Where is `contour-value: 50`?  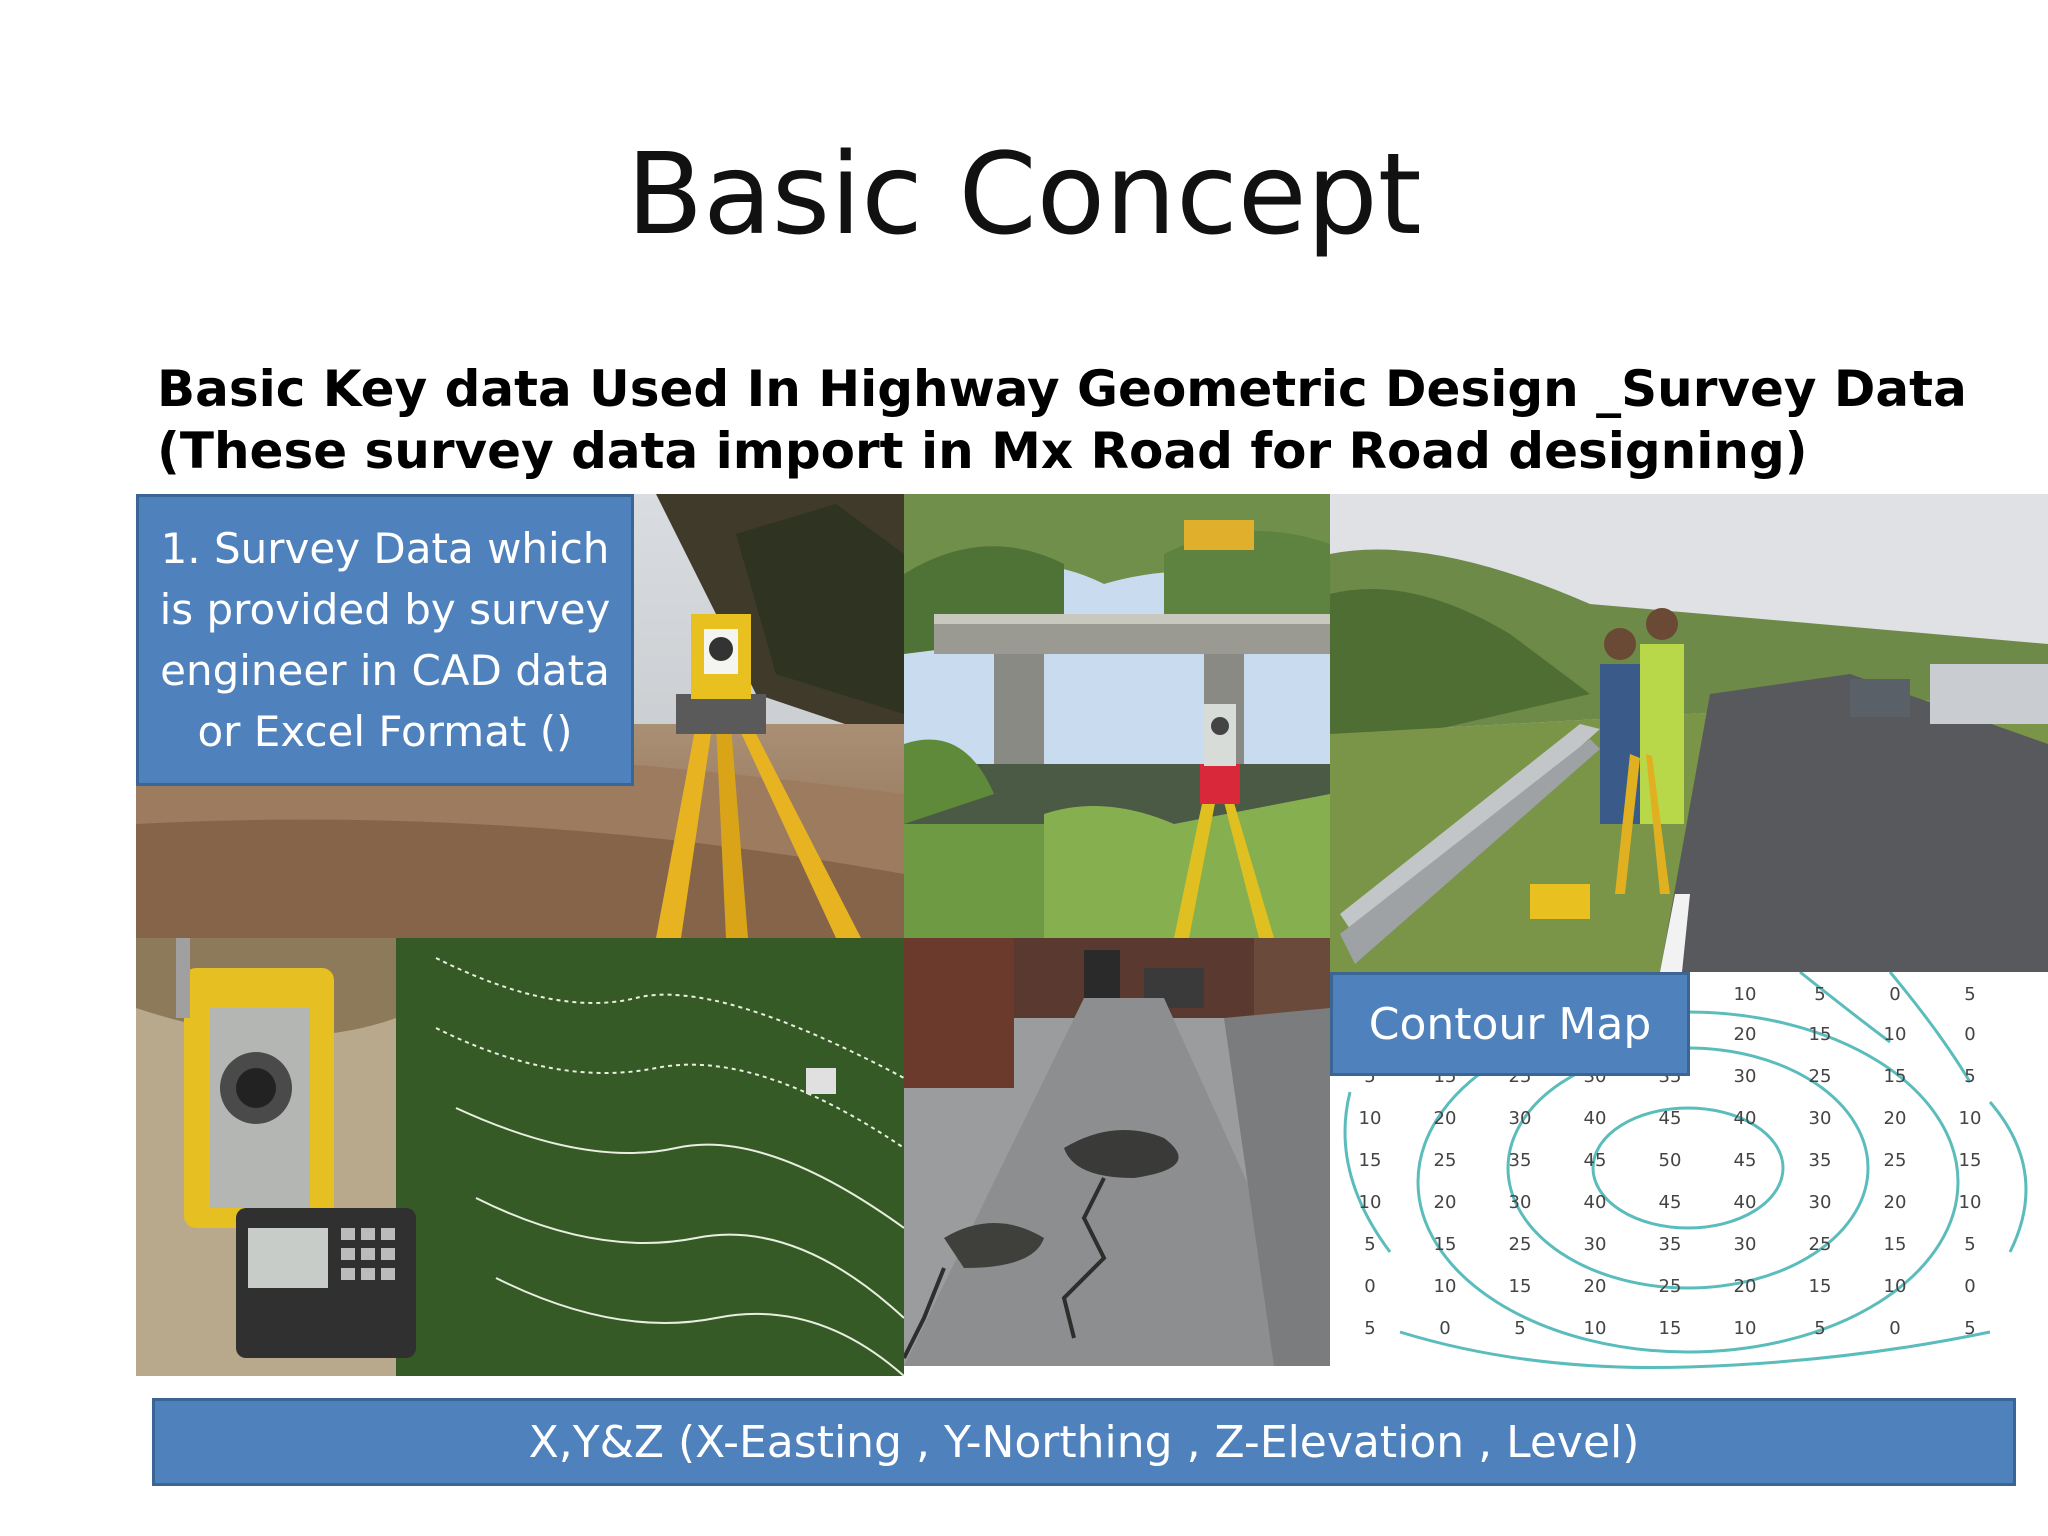 contour-value: 50 is located at coordinates (1670, 1160).